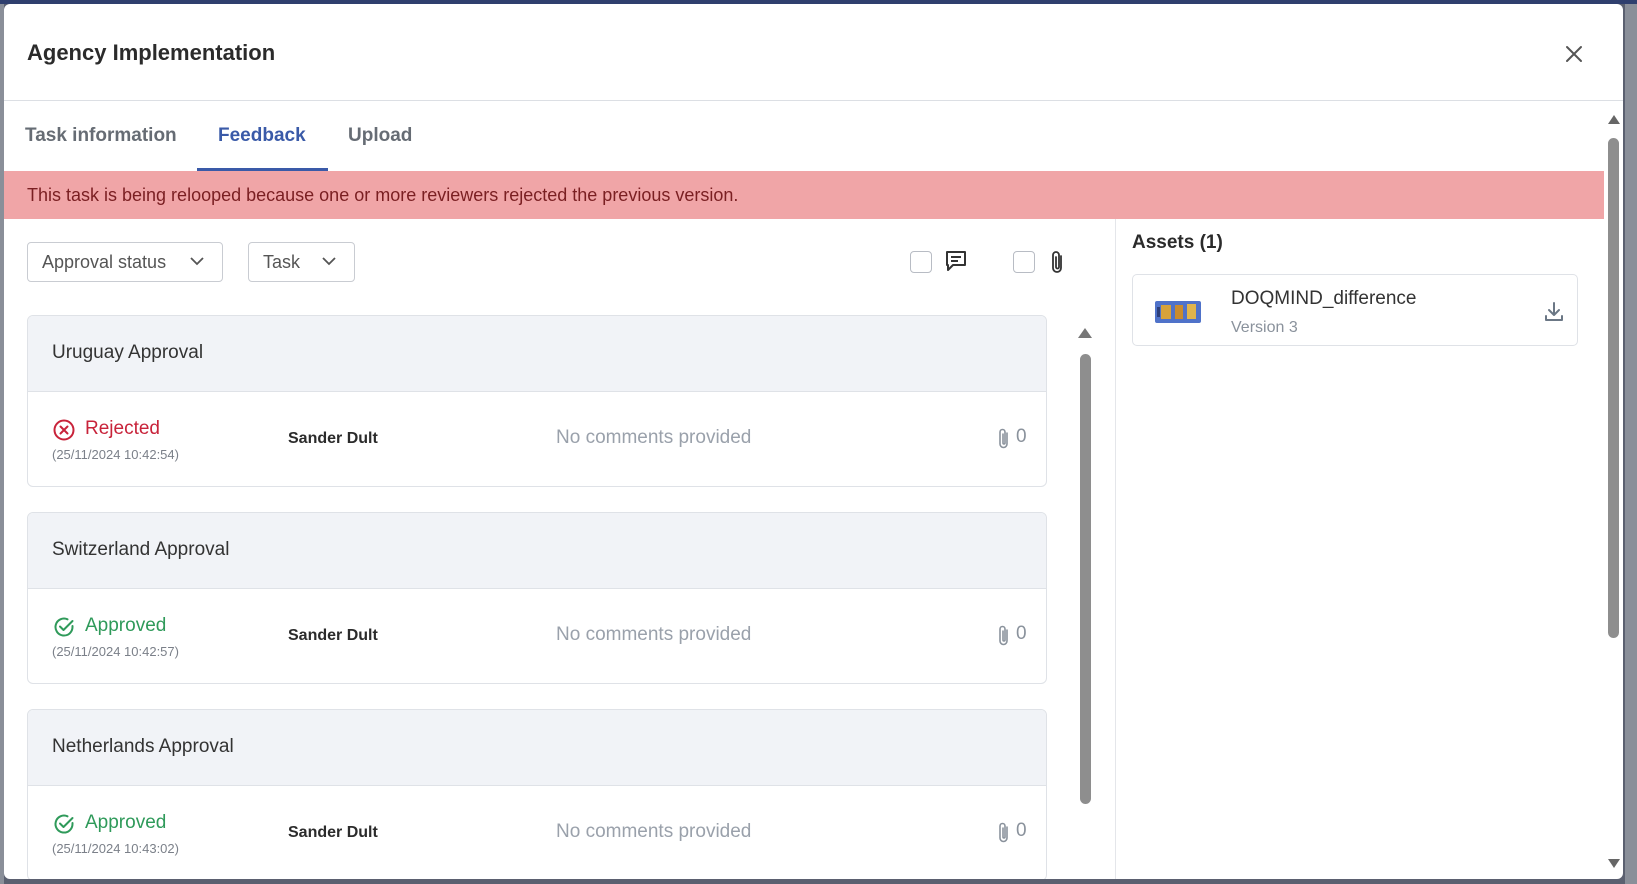 This screenshot has height=884, width=1637. What do you see at coordinates (921, 262) in the screenshot?
I see `comments-filter-checkbox` at bounding box center [921, 262].